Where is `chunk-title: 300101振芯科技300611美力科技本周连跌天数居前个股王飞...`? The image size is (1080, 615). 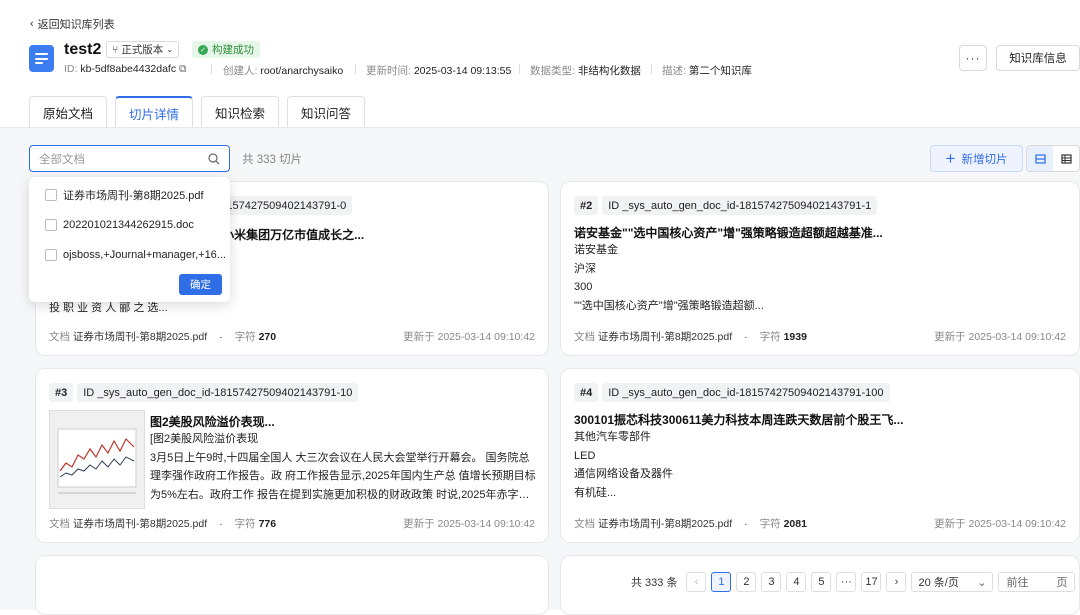
chunk-title: 300101振芯科技300611美力科技本周连跌天数居前个股王飞... is located at coordinates (739, 420).